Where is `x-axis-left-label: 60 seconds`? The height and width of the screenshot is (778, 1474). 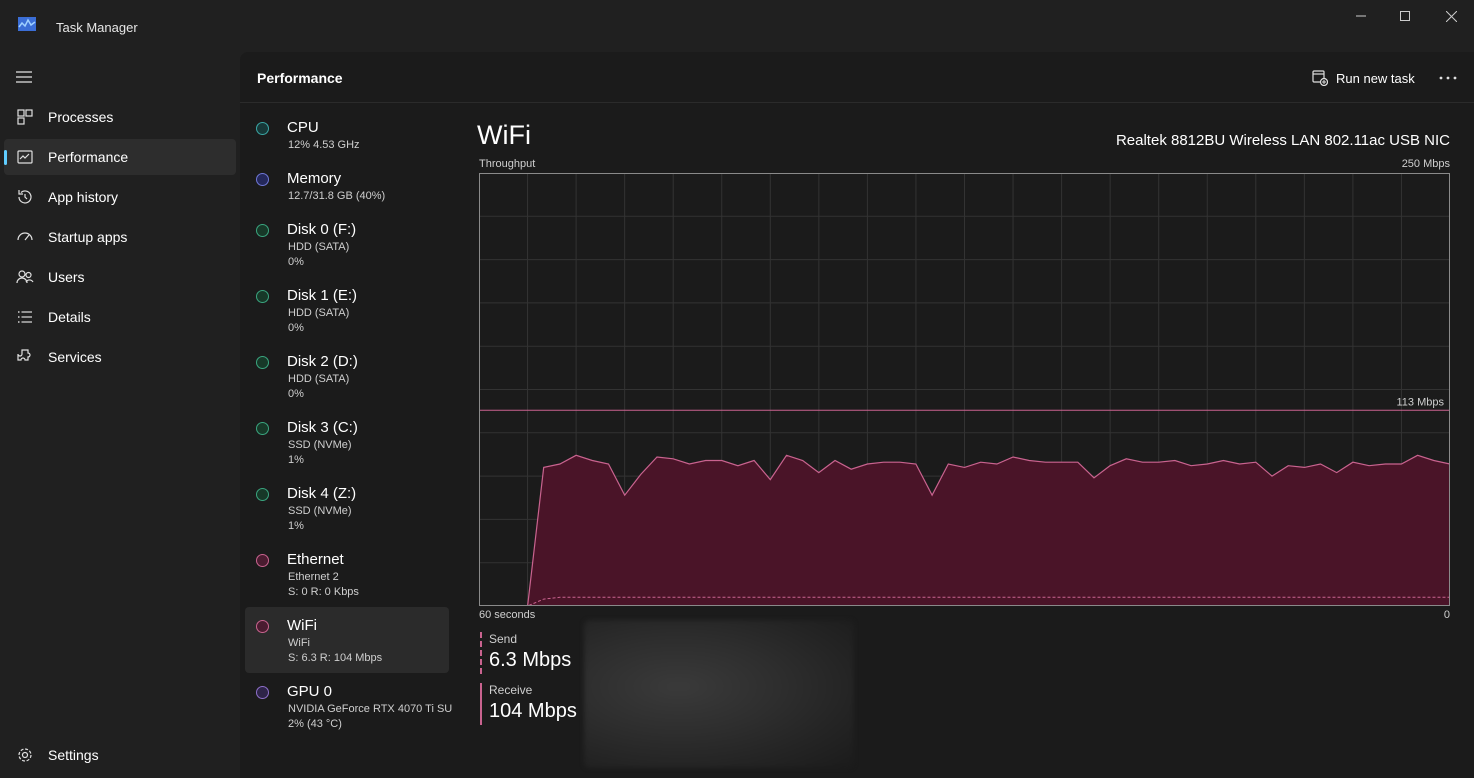 x-axis-left-label: 60 seconds is located at coordinates (507, 615).